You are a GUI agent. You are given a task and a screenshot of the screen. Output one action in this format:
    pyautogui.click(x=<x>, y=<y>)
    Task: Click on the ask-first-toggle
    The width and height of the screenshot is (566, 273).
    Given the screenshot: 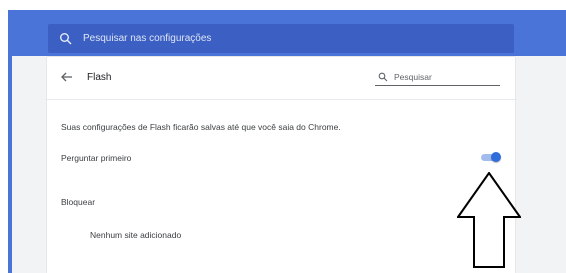 What is the action you would take?
    pyautogui.click(x=491, y=157)
    